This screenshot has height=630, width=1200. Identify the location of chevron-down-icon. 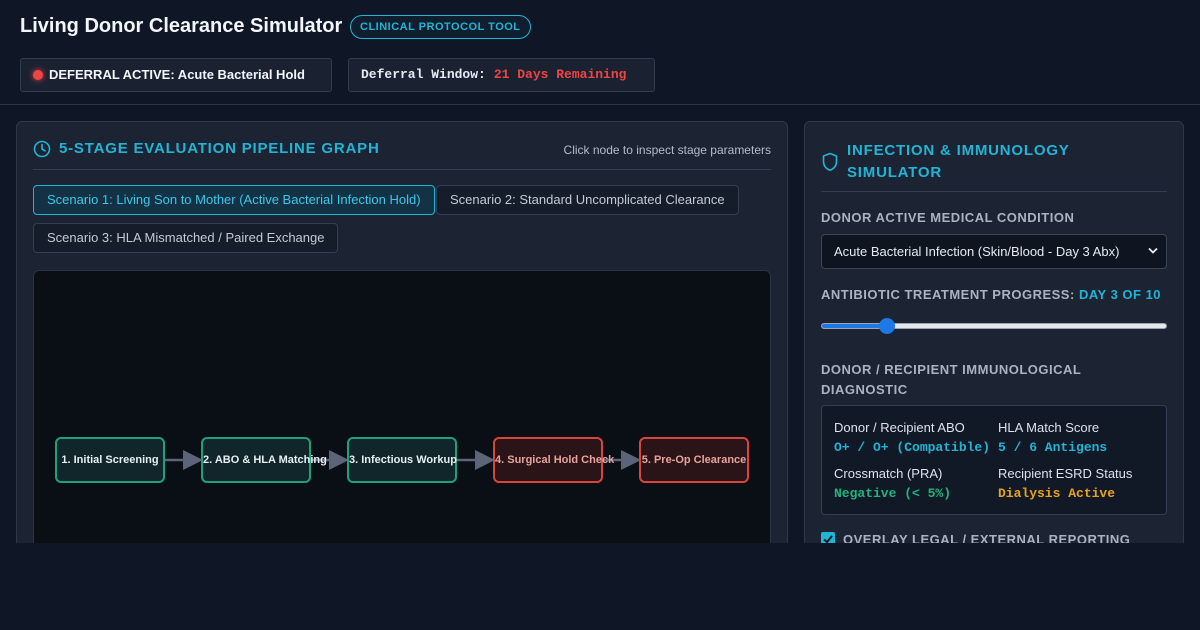
(1153, 250).